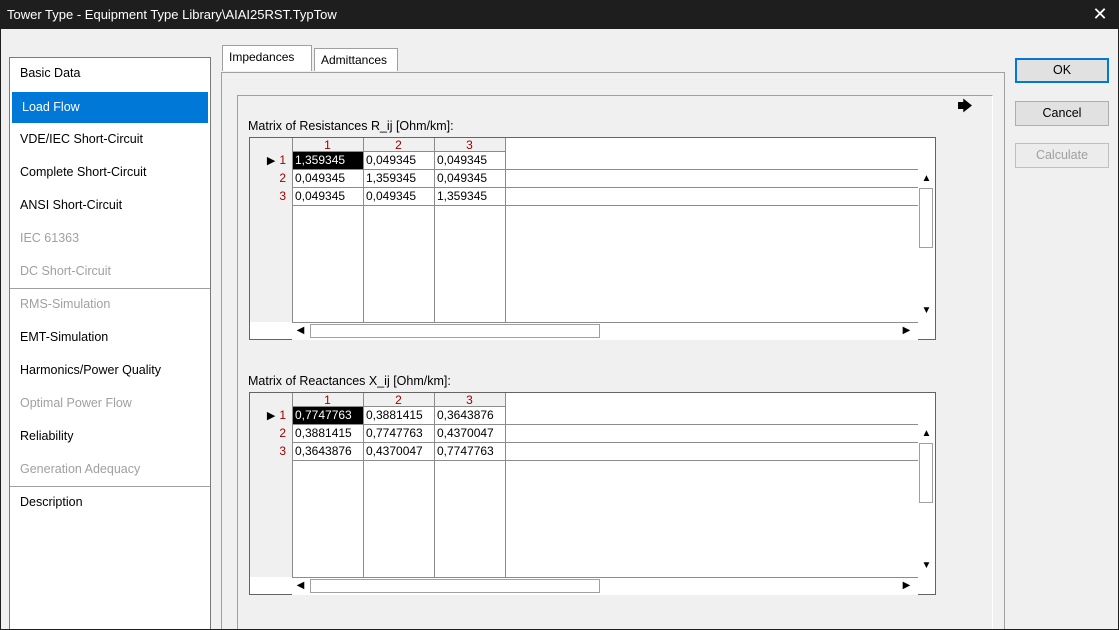  Describe the element at coordinates (65, 271) in the screenshot. I see `sidebar-item-dc-short-circuit: DC Short-Circuit` at that location.